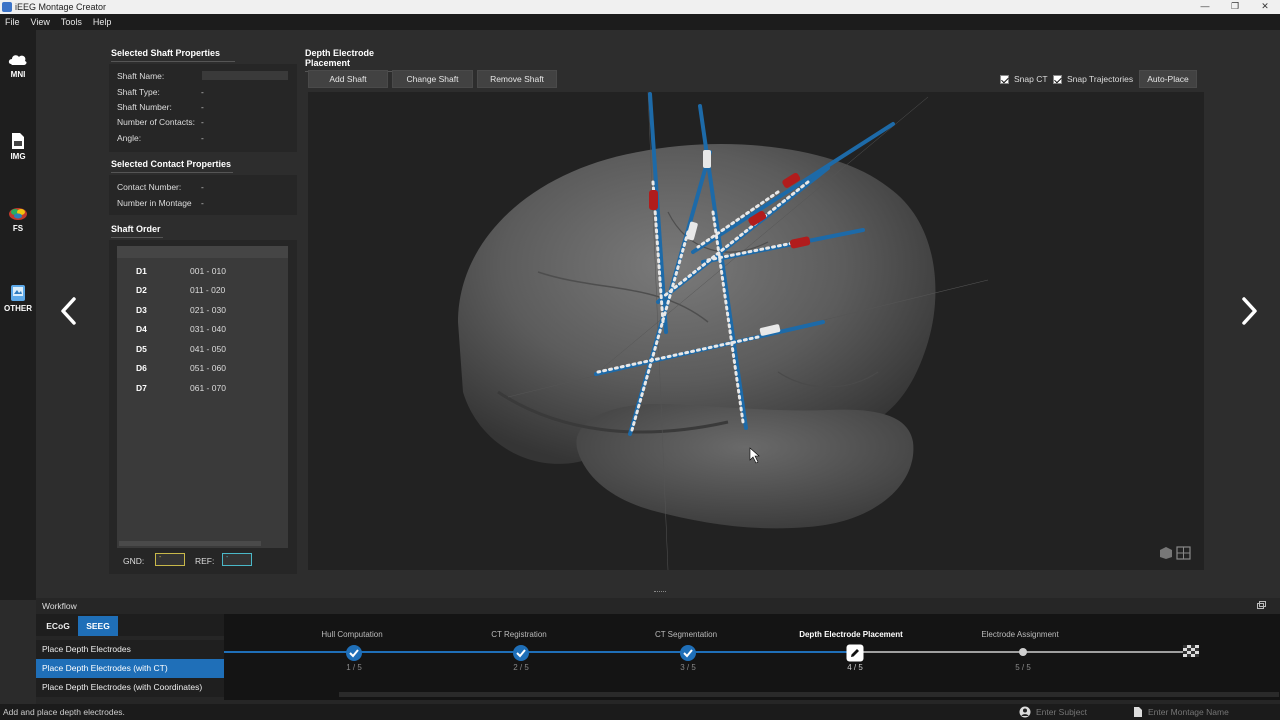 The width and height of the screenshot is (1280, 720). What do you see at coordinates (640, 7) in the screenshot?
I see `title-bar: iEEG Montage Creator` at bounding box center [640, 7].